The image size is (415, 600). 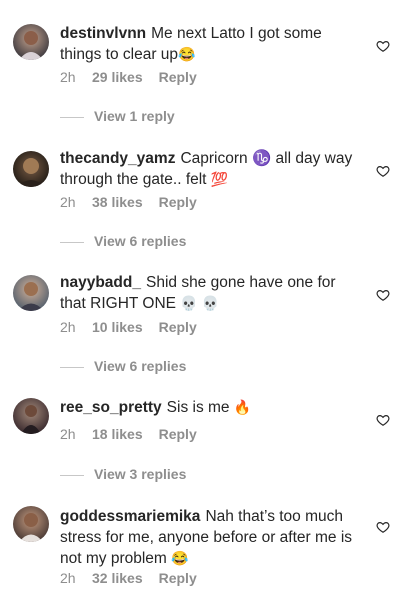 What do you see at coordinates (219, 179) in the screenshot?
I see `emoji: 💯` at bounding box center [219, 179].